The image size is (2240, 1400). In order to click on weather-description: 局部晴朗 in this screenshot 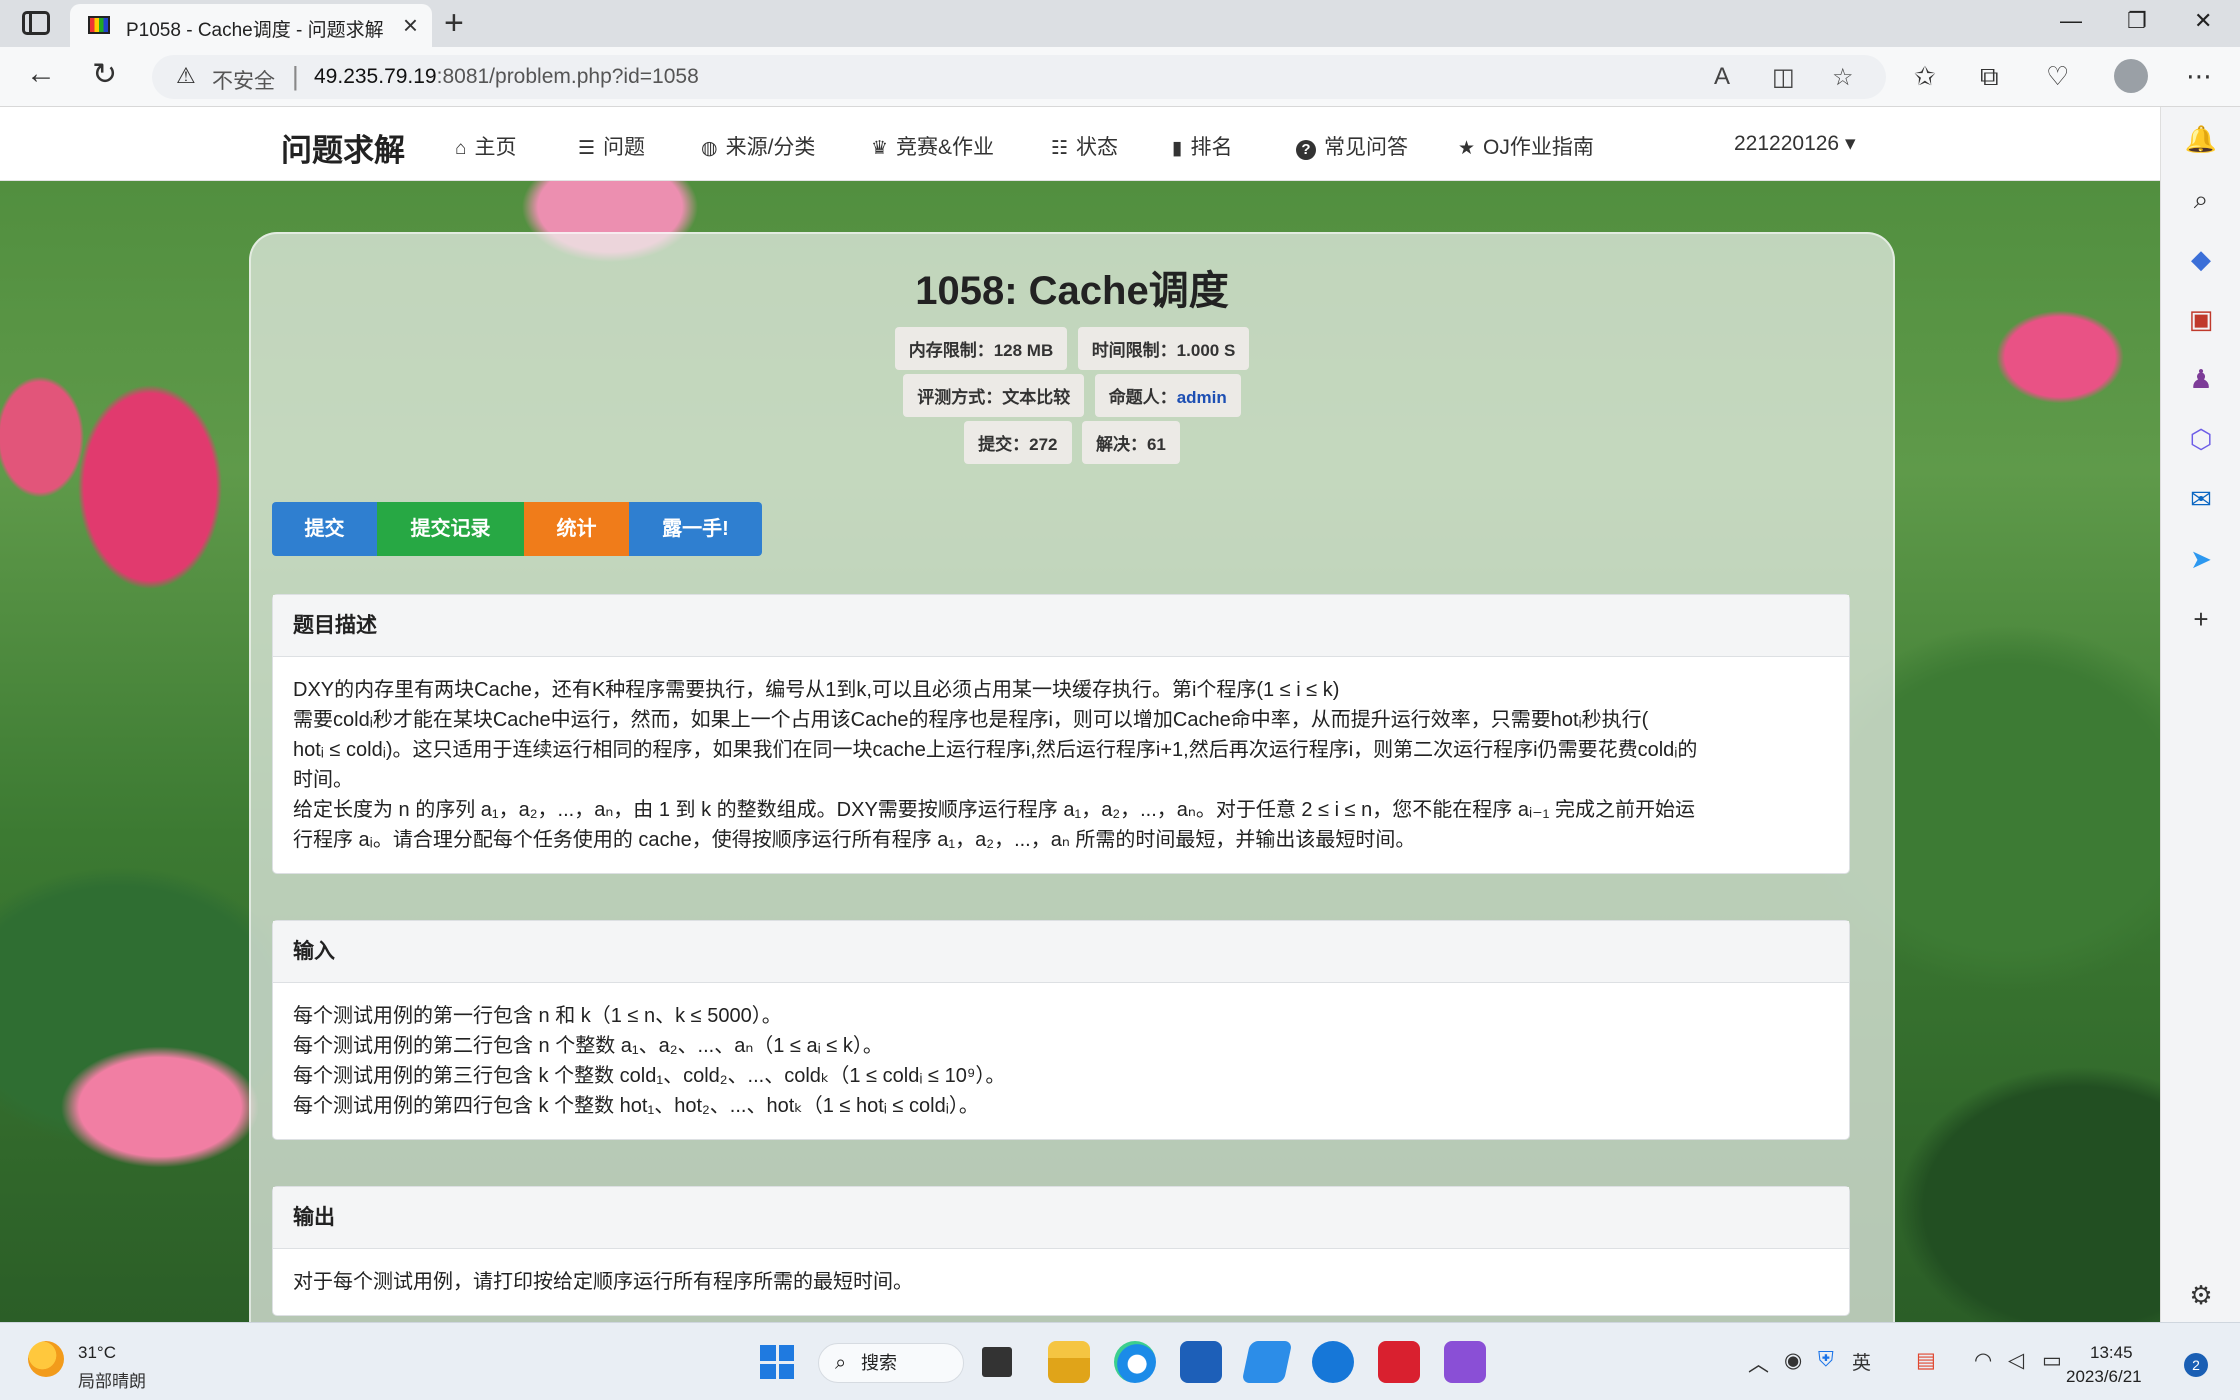, I will do `click(112, 1379)`.